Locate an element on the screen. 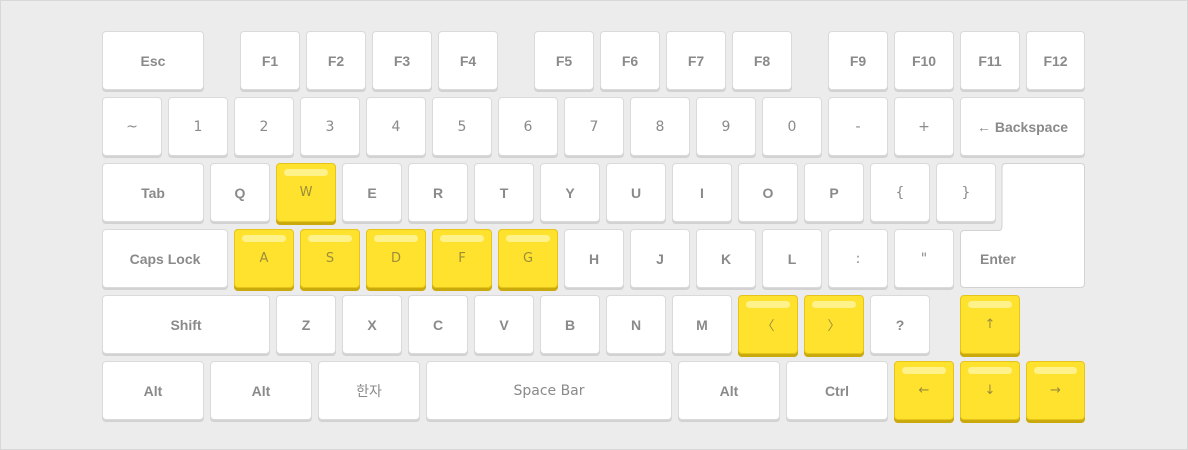 This screenshot has width=1188, height=450. key-right-brace: } is located at coordinates (966, 192).